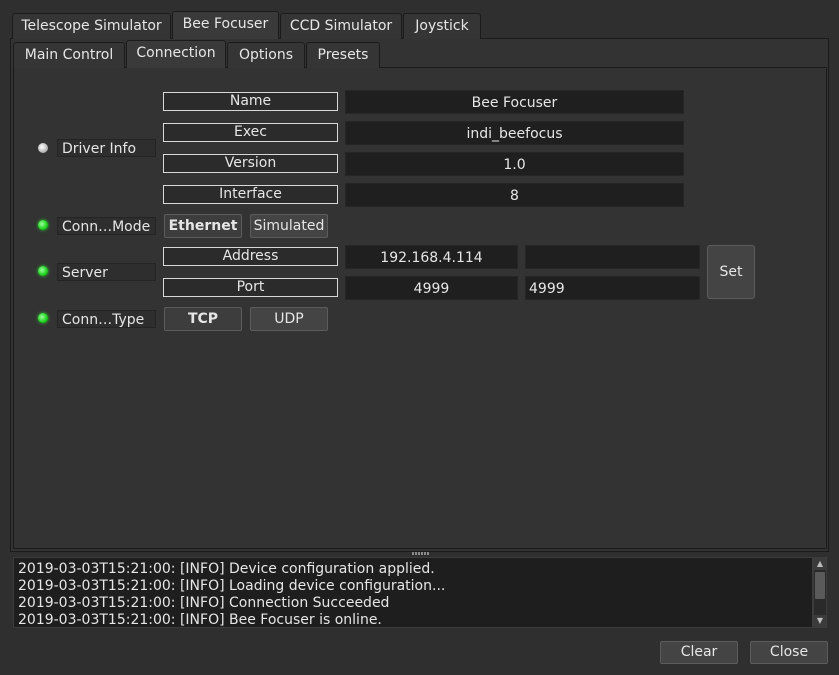 Image resolution: width=839 pixels, height=675 pixels. Describe the element at coordinates (514, 102) in the screenshot. I see `name-value: Bee Focuser` at that location.